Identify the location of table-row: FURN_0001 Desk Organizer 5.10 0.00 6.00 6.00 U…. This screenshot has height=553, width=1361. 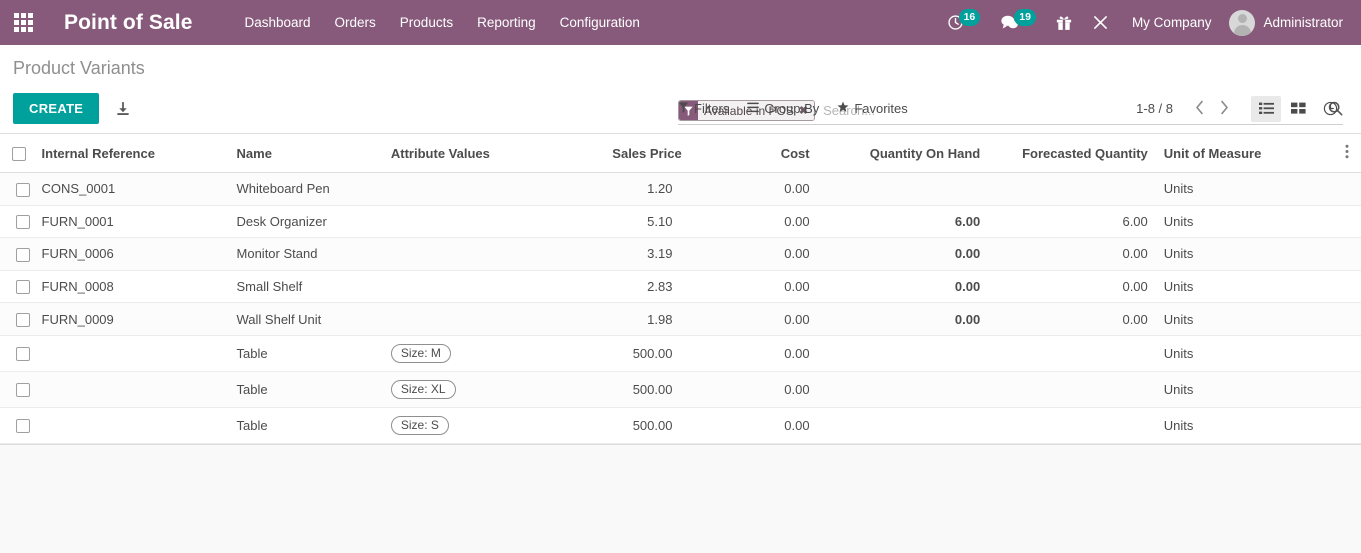
(680, 222).